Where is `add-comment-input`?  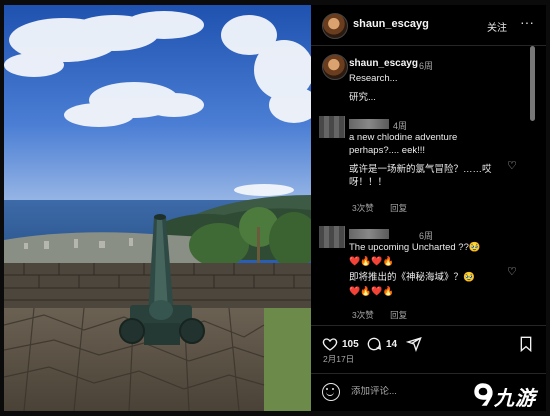 add-comment-input is located at coordinates (401, 391).